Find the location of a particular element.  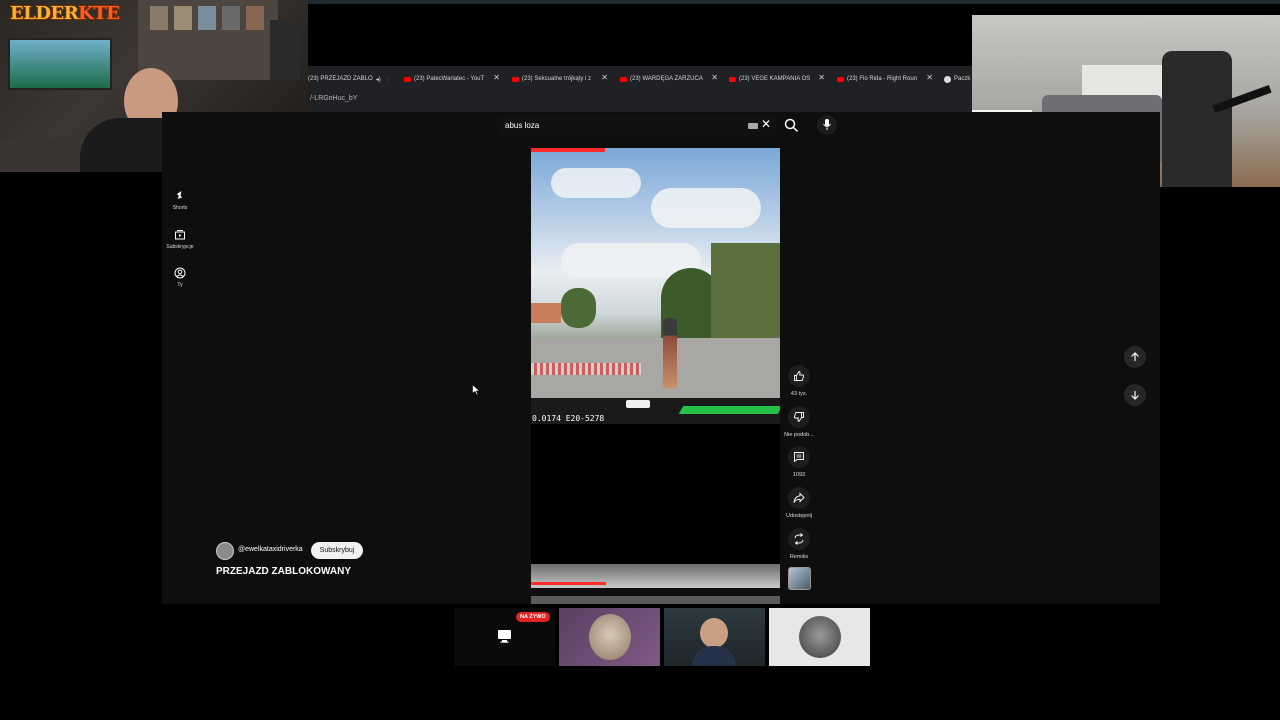

logo-text: ELDER is located at coordinates (44, 13).